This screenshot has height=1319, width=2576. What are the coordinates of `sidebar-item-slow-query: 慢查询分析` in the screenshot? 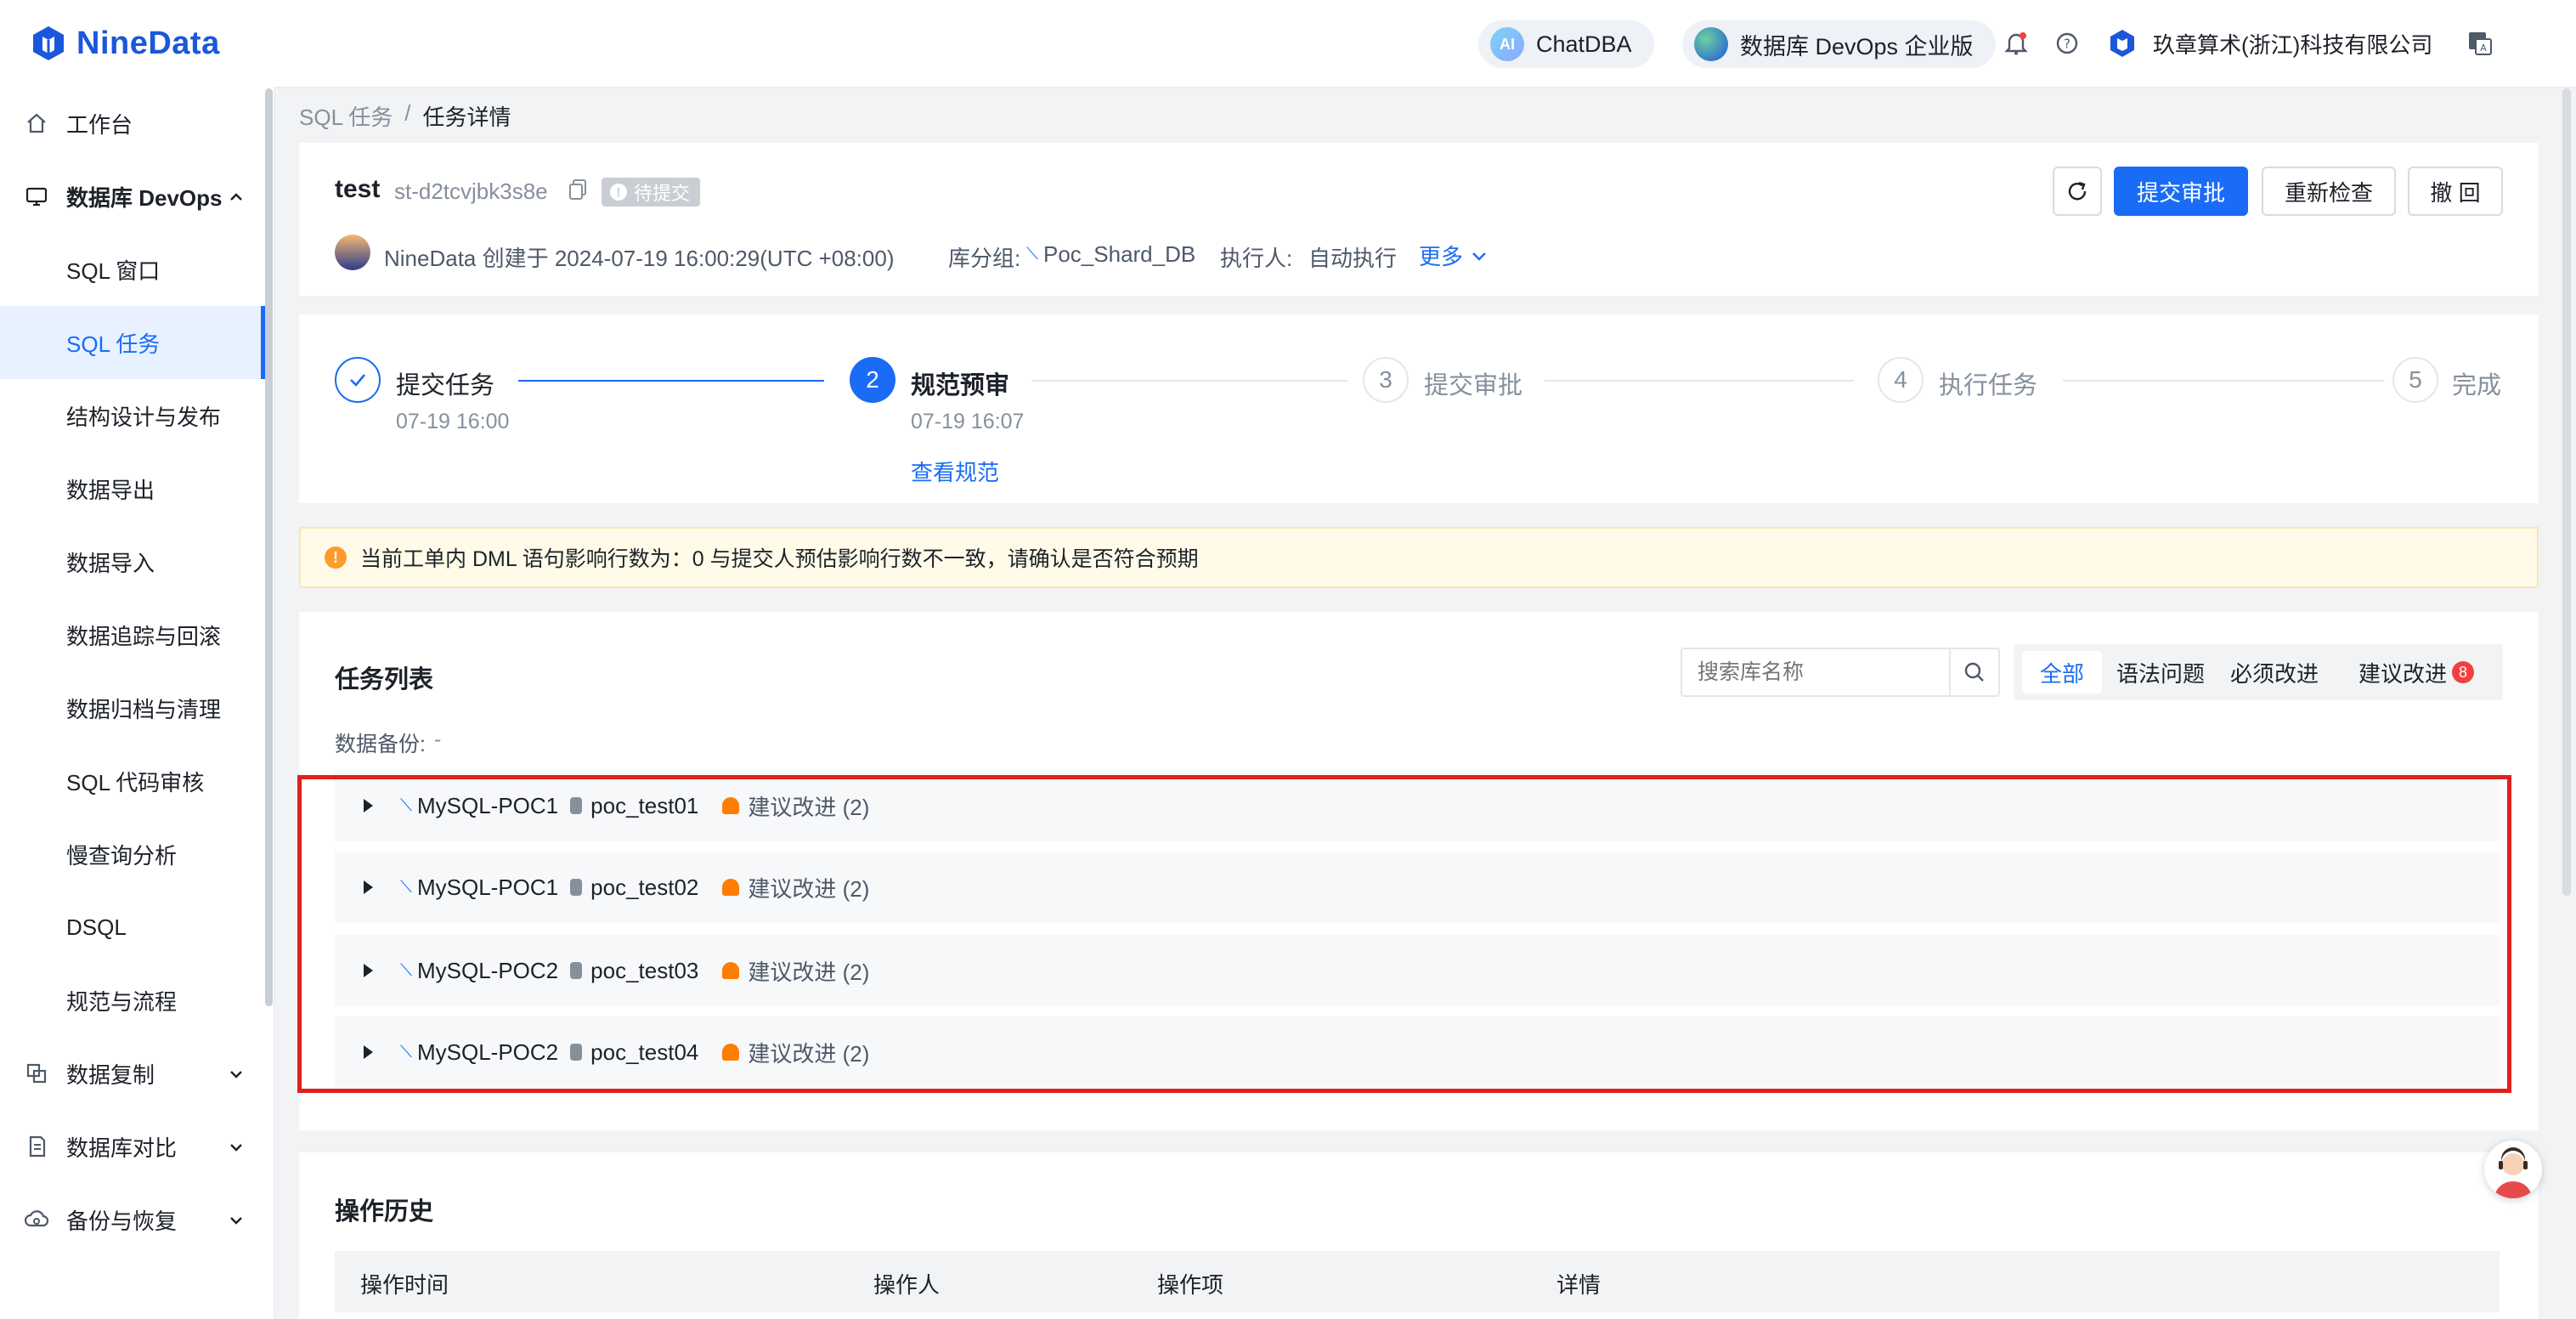 It's located at (132, 854).